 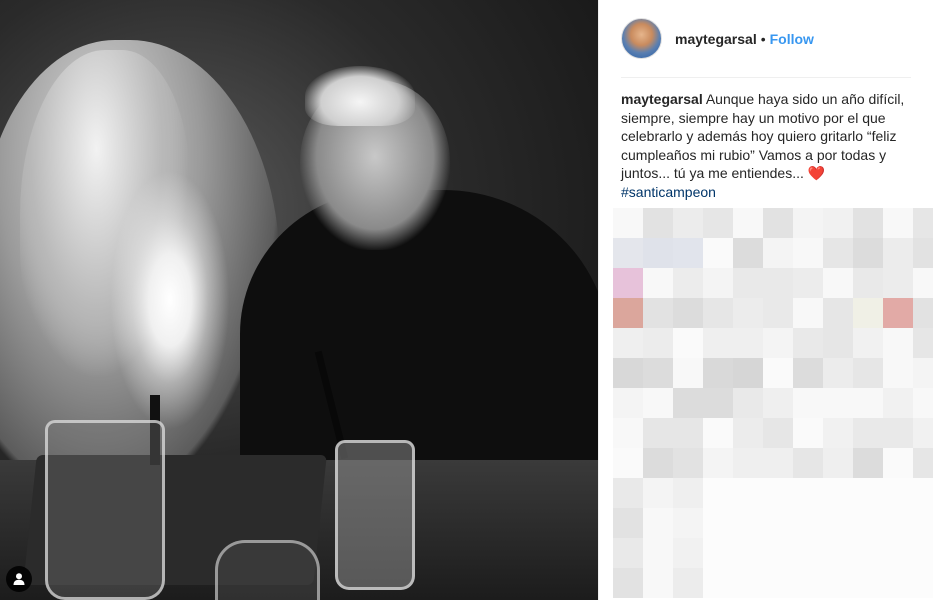 I want to click on follow-button: Follow, so click(x=792, y=39).